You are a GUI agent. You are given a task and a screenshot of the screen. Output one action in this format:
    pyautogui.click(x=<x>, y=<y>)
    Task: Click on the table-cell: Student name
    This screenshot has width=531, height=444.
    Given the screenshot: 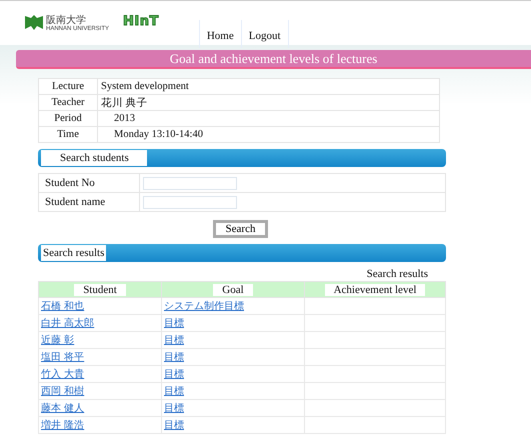 What is the action you would take?
    pyautogui.click(x=89, y=202)
    